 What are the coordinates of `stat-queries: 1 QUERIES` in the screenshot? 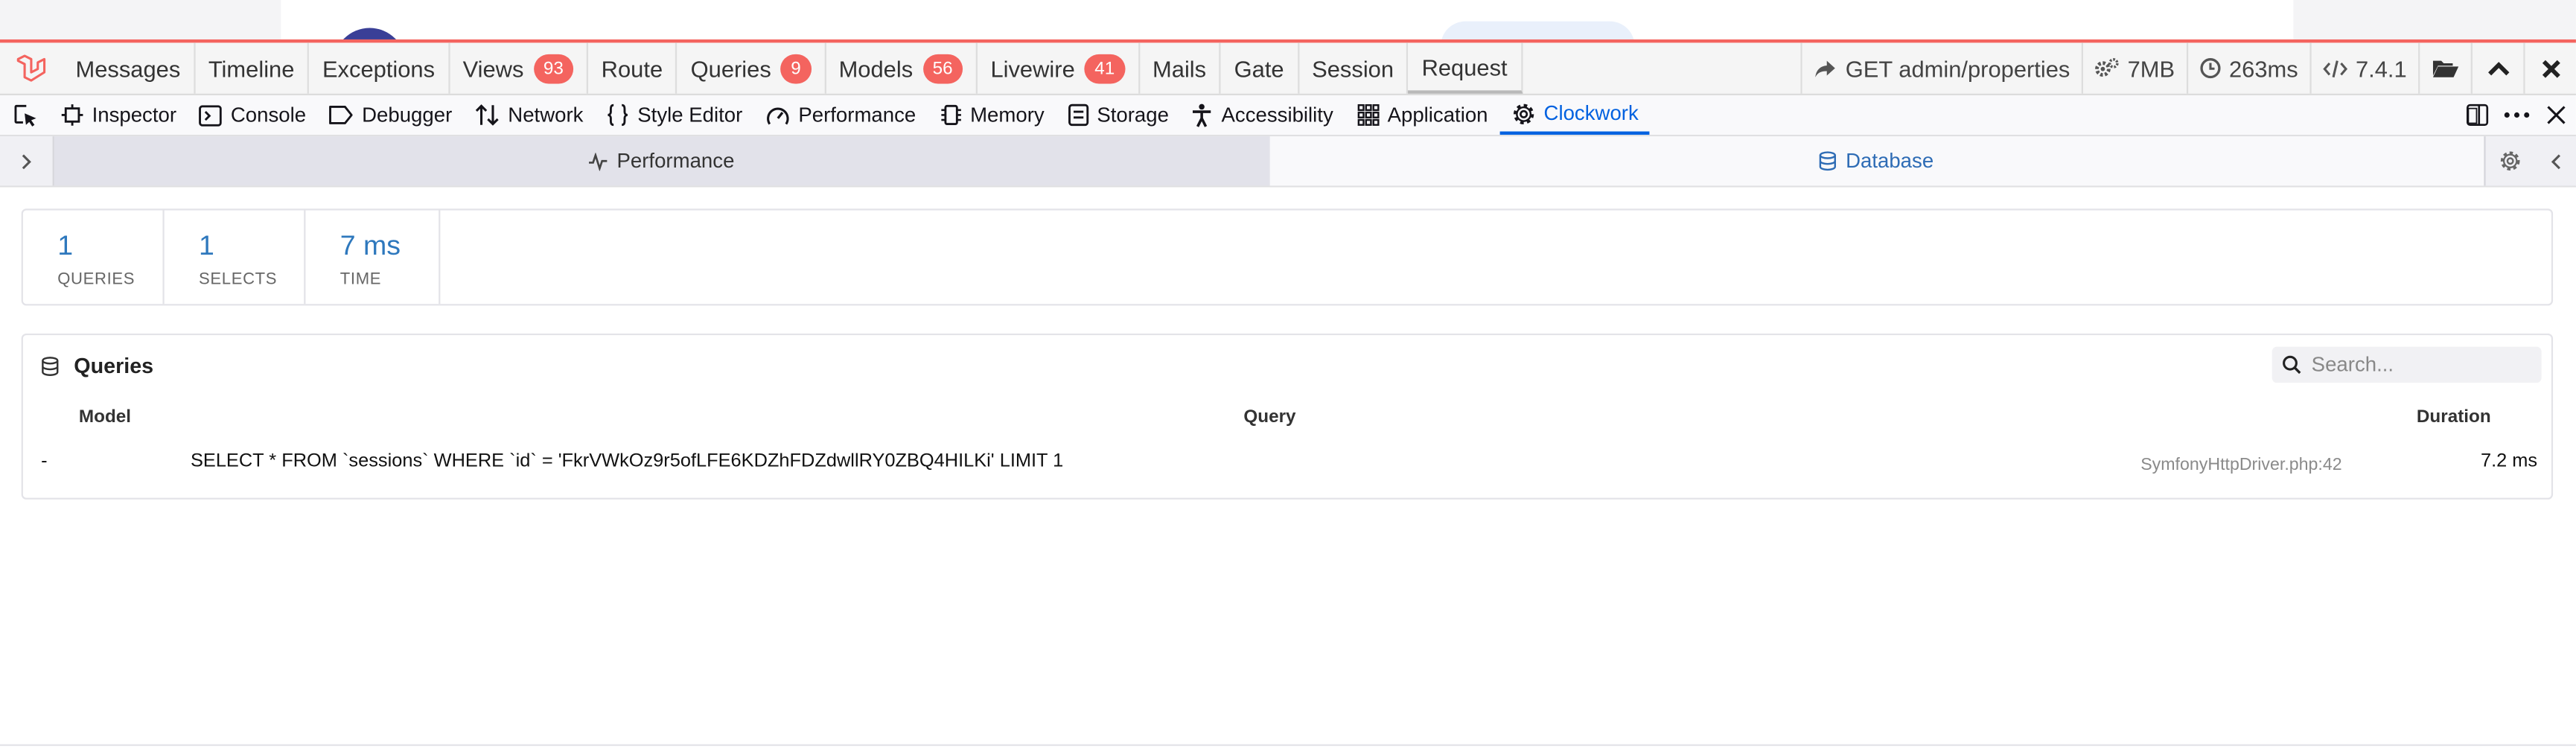 It's located at (94, 257).